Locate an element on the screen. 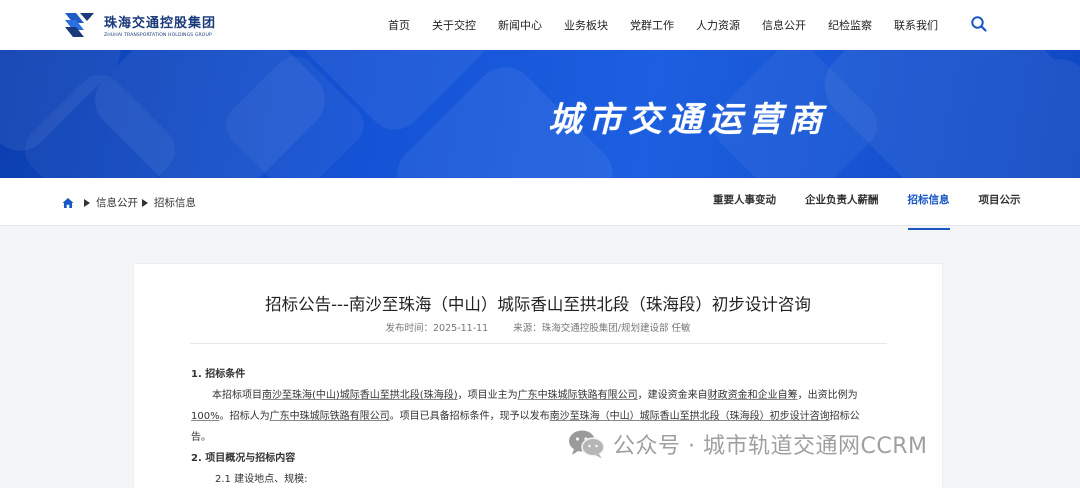 This screenshot has height=488, width=1080. divider is located at coordinates (538, 343).